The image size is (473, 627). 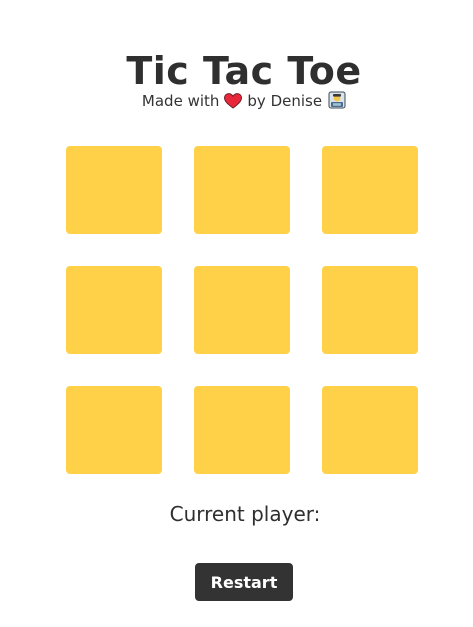 What do you see at coordinates (180, 101) in the screenshot?
I see `byline-prefix: Made with` at bounding box center [180, 101].